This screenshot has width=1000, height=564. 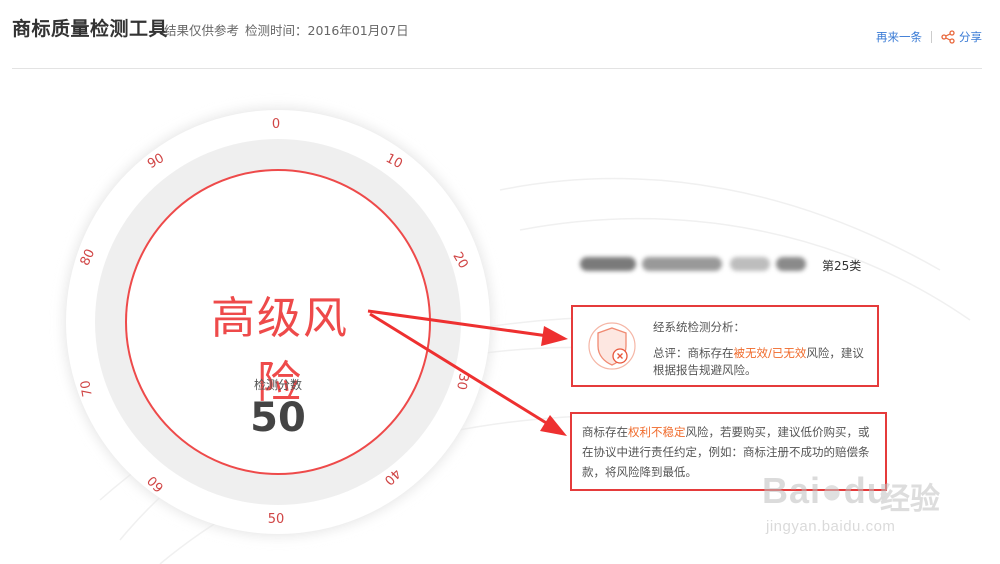 What do you see at coordinates (90, 29) in the screenshot?
I see `page-title: 商标质量检测工具` at bounding box center [90, 29].